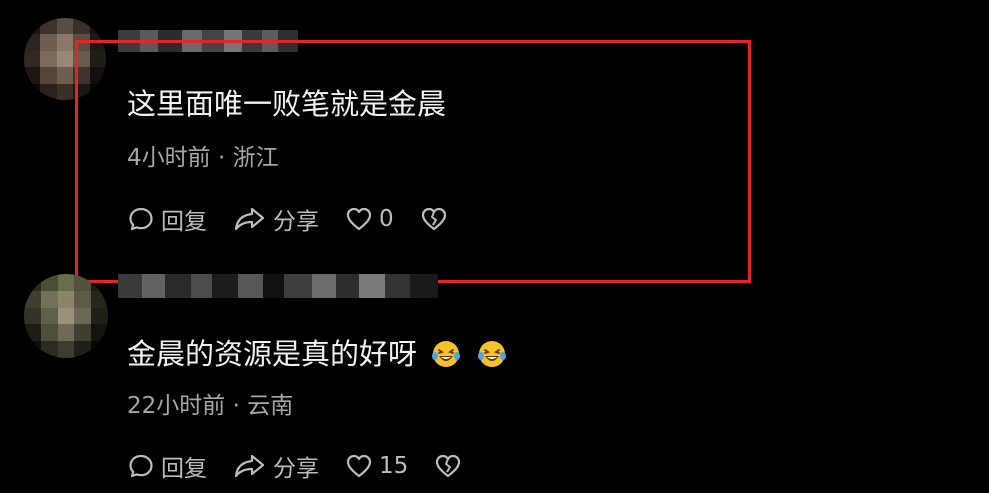 The height and width of the screenshot is (493, 989). I want to click on dislike-button, so click(448, 466).